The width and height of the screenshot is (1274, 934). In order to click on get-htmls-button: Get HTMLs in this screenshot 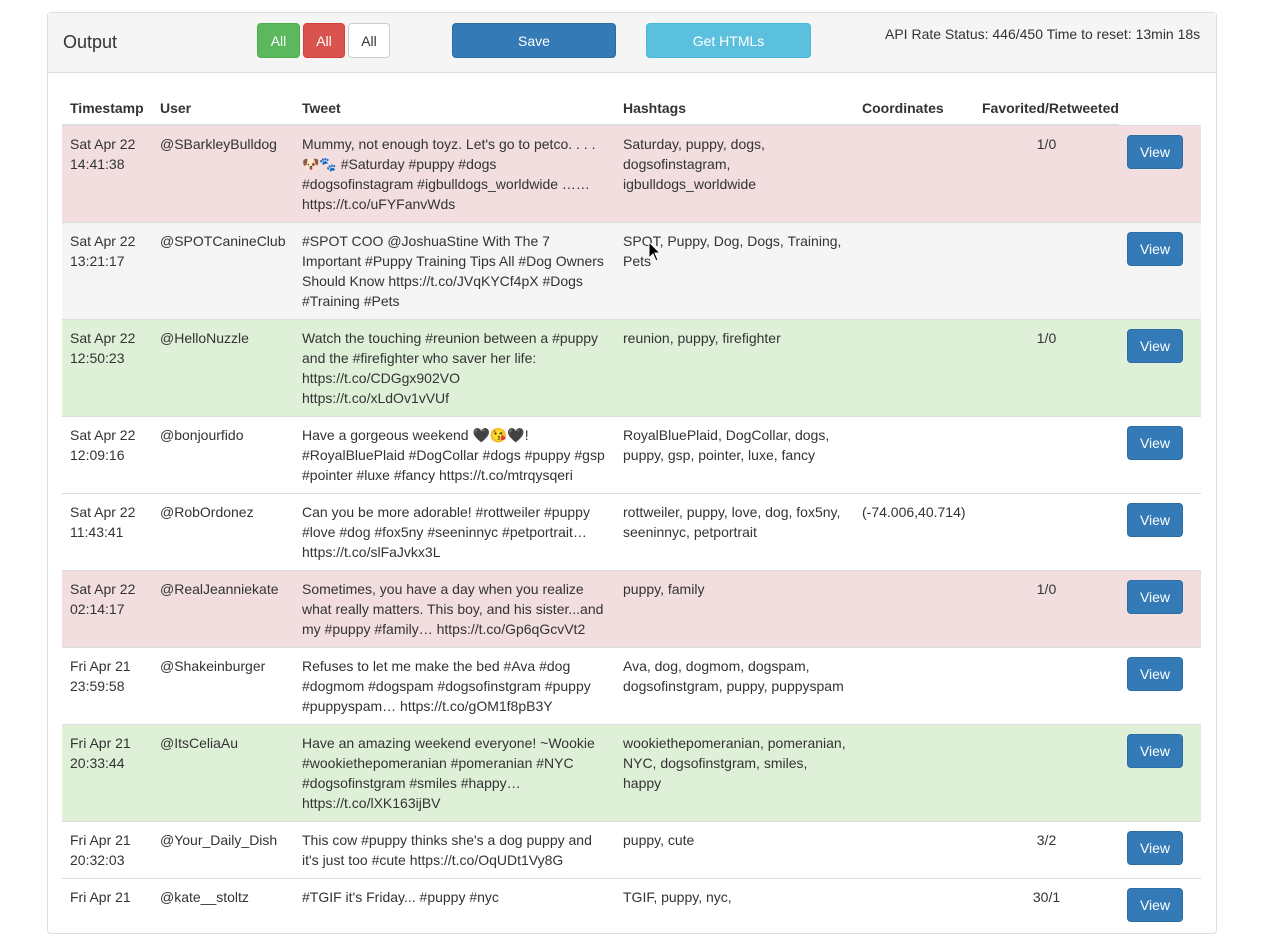, I will do `click(728, 40)`.